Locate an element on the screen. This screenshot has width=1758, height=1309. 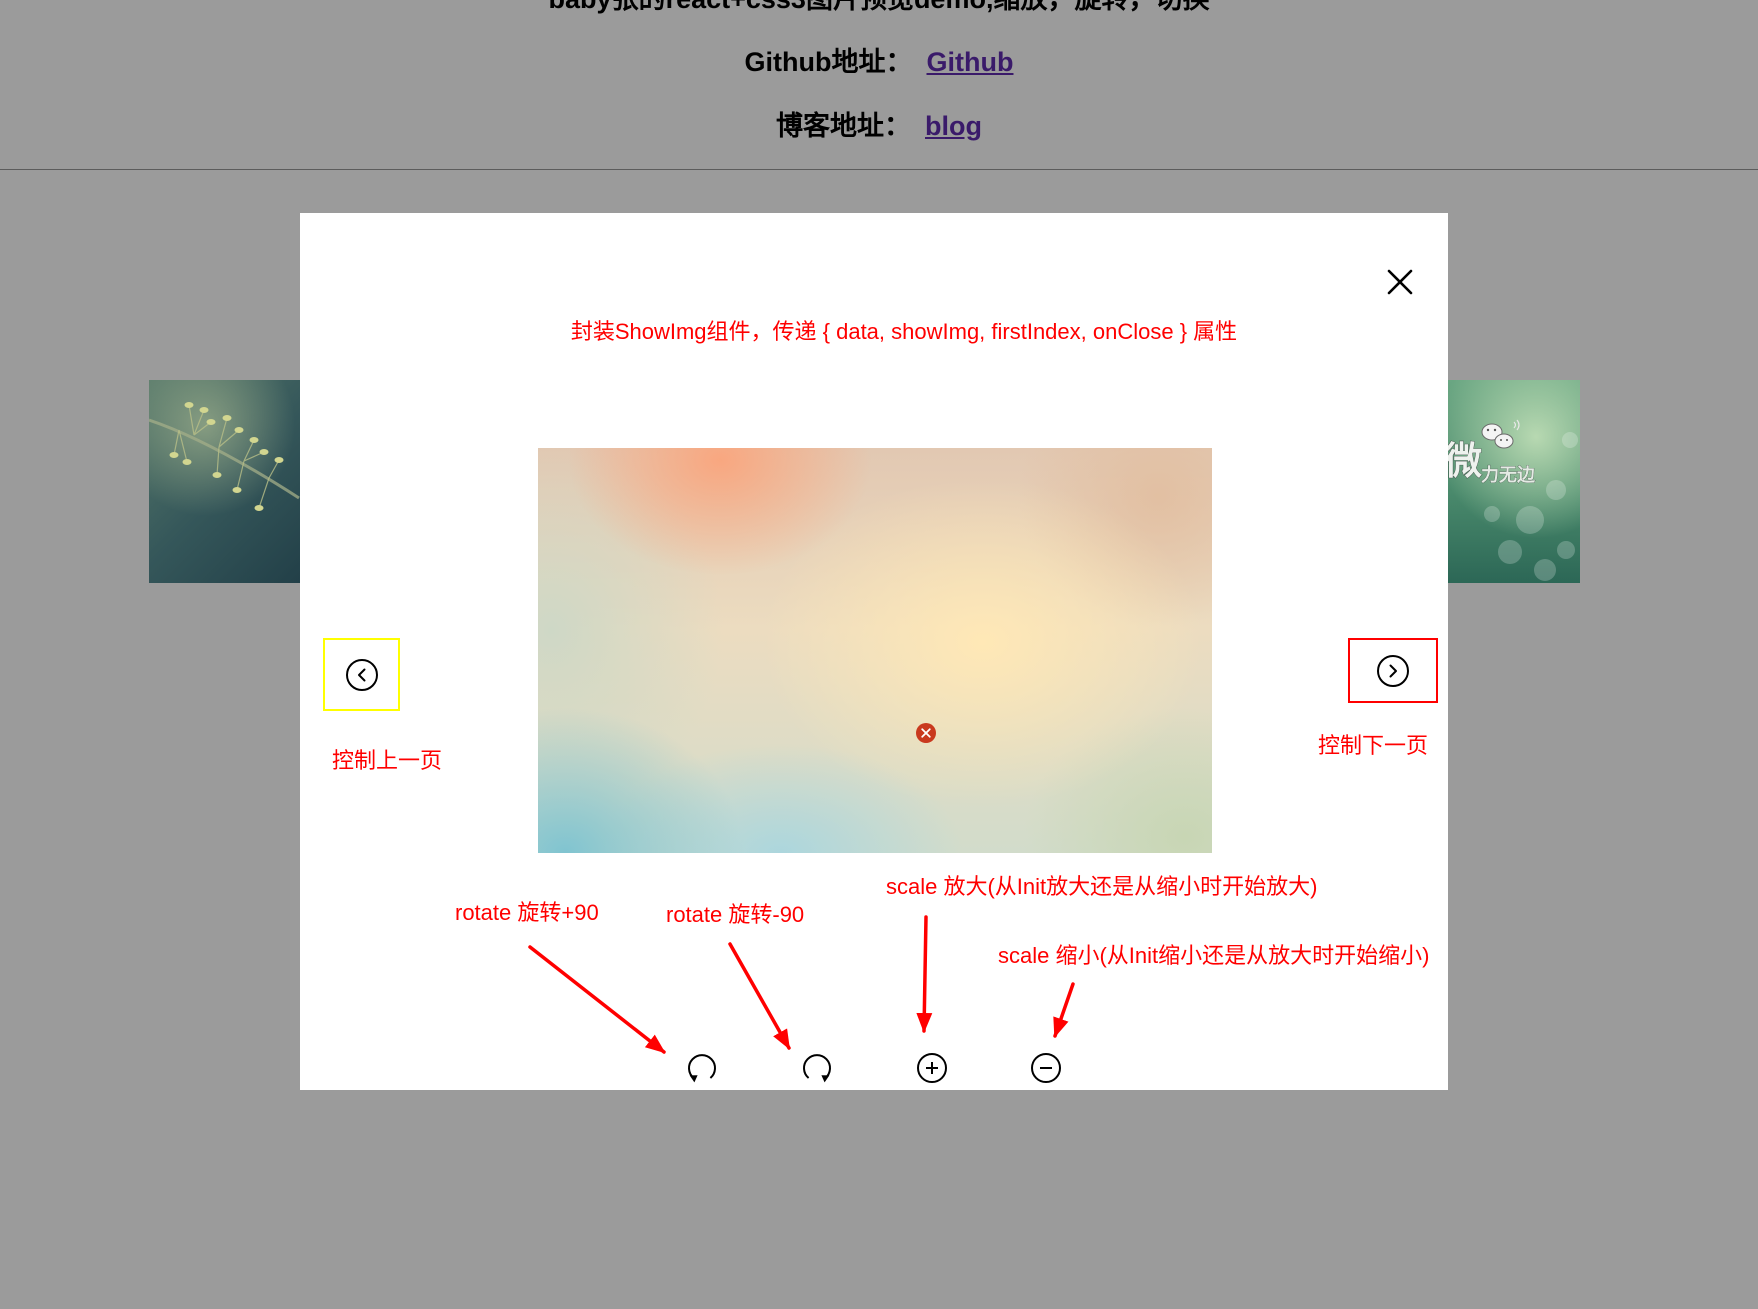
rotate-left-button is located at coordinates (702, 1068).